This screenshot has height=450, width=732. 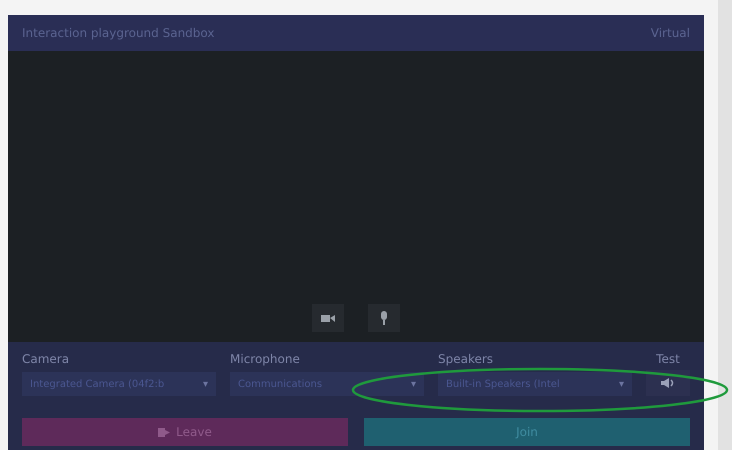 What do you see at coordinates (327, 384) in the screenshot?
I see `device-select: Communications ▾` at bounding box center [327, 384].